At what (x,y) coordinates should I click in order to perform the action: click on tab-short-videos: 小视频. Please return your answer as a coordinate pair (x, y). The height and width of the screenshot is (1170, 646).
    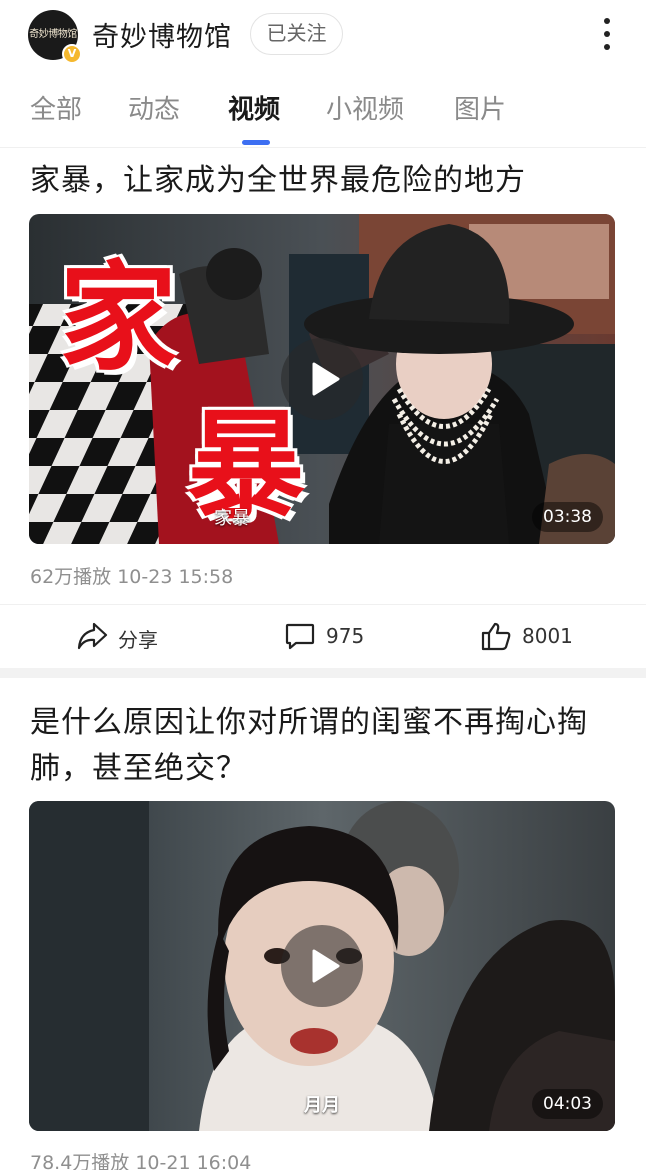
    Looking at the image, I should click on (365, 107).